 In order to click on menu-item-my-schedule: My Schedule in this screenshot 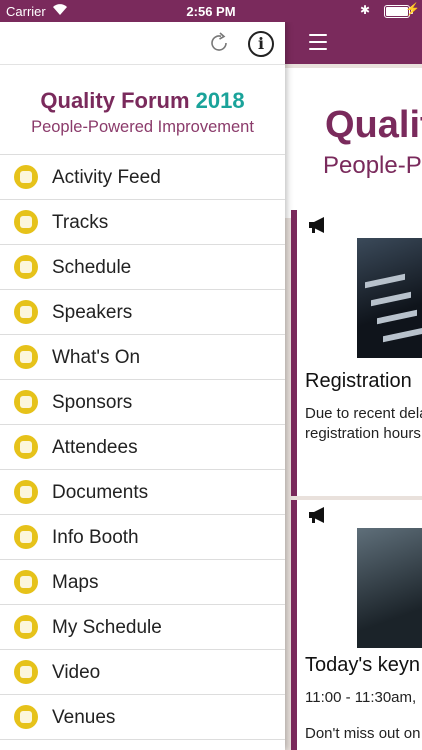, I will do `click(142, 627)`.